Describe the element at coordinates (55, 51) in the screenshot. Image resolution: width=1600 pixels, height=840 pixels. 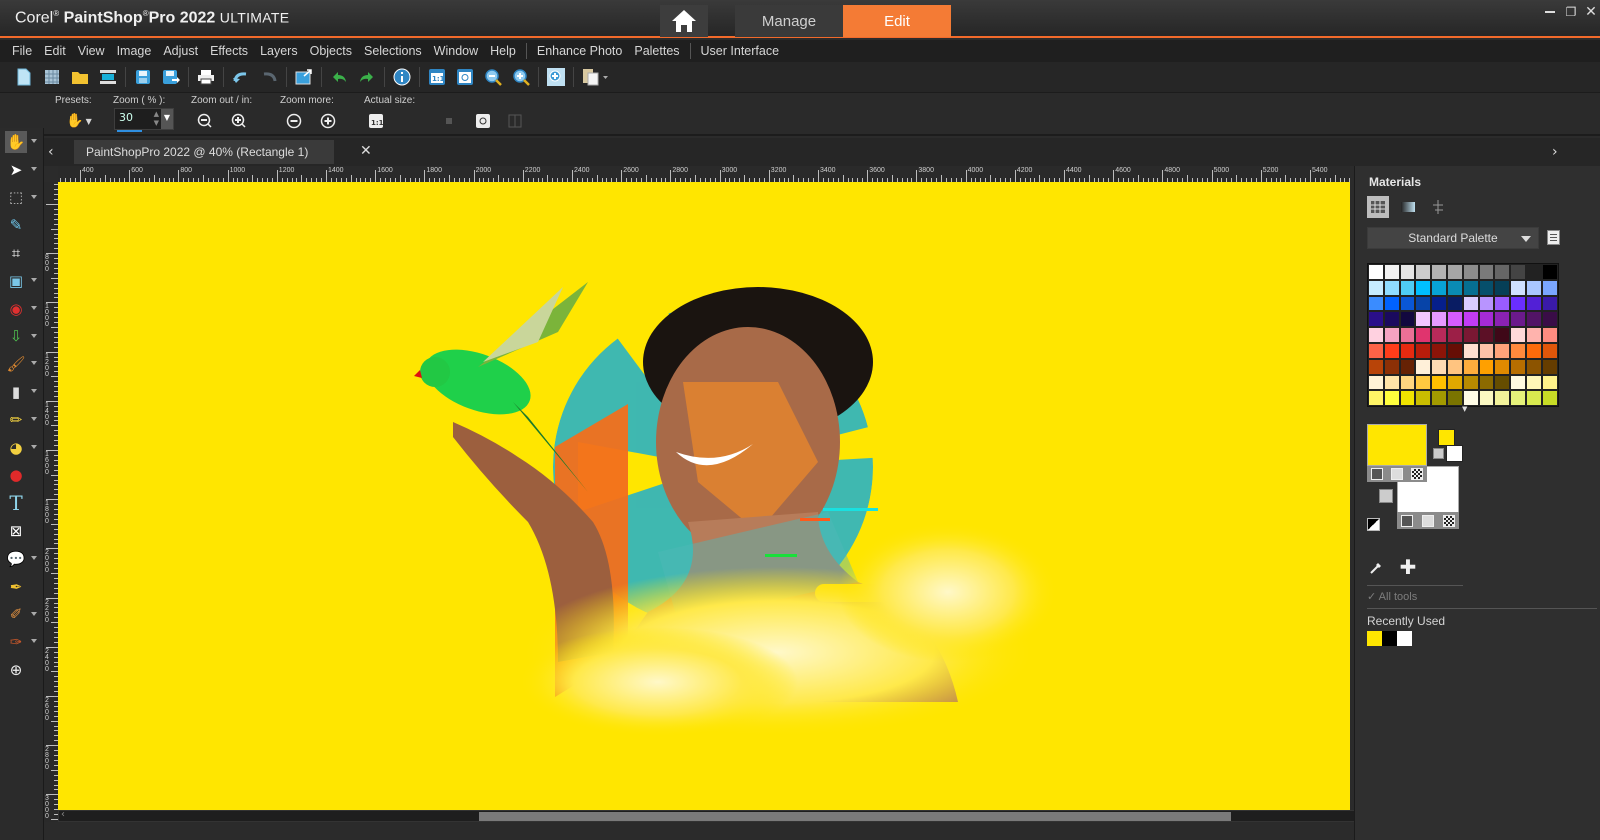
I see `menu-edit: Edit` at that location.